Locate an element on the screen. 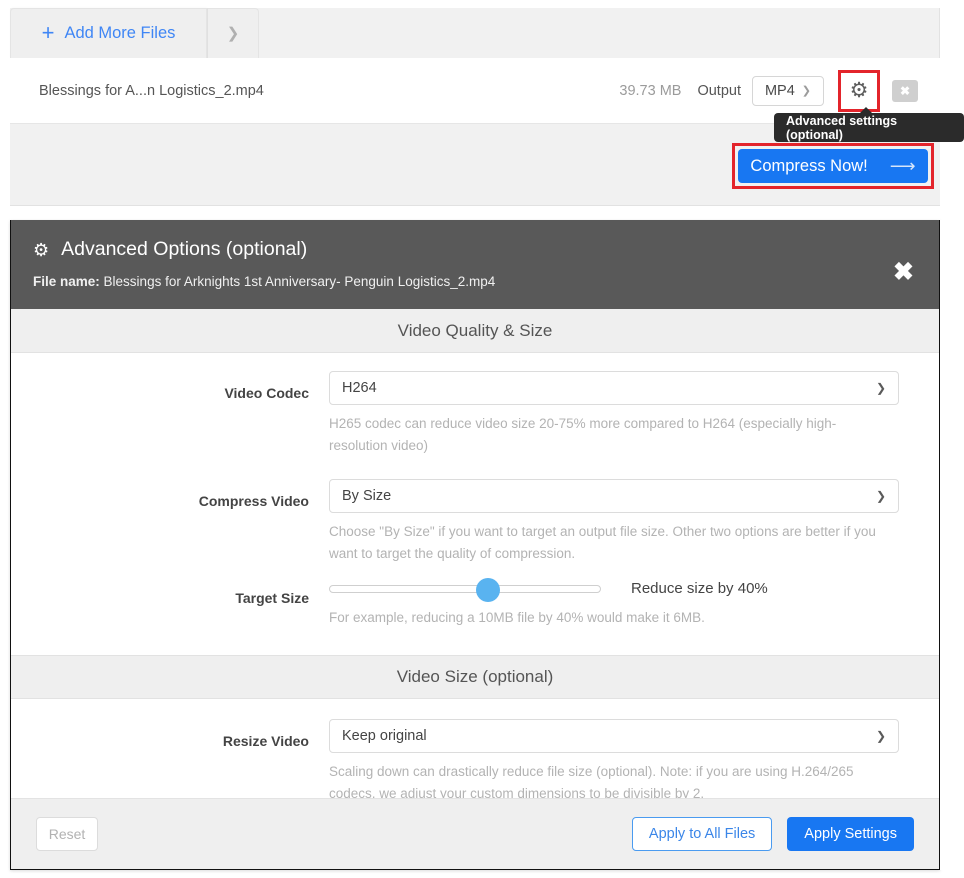  target-size-slider-thumb is located at coordinates (488, 589).